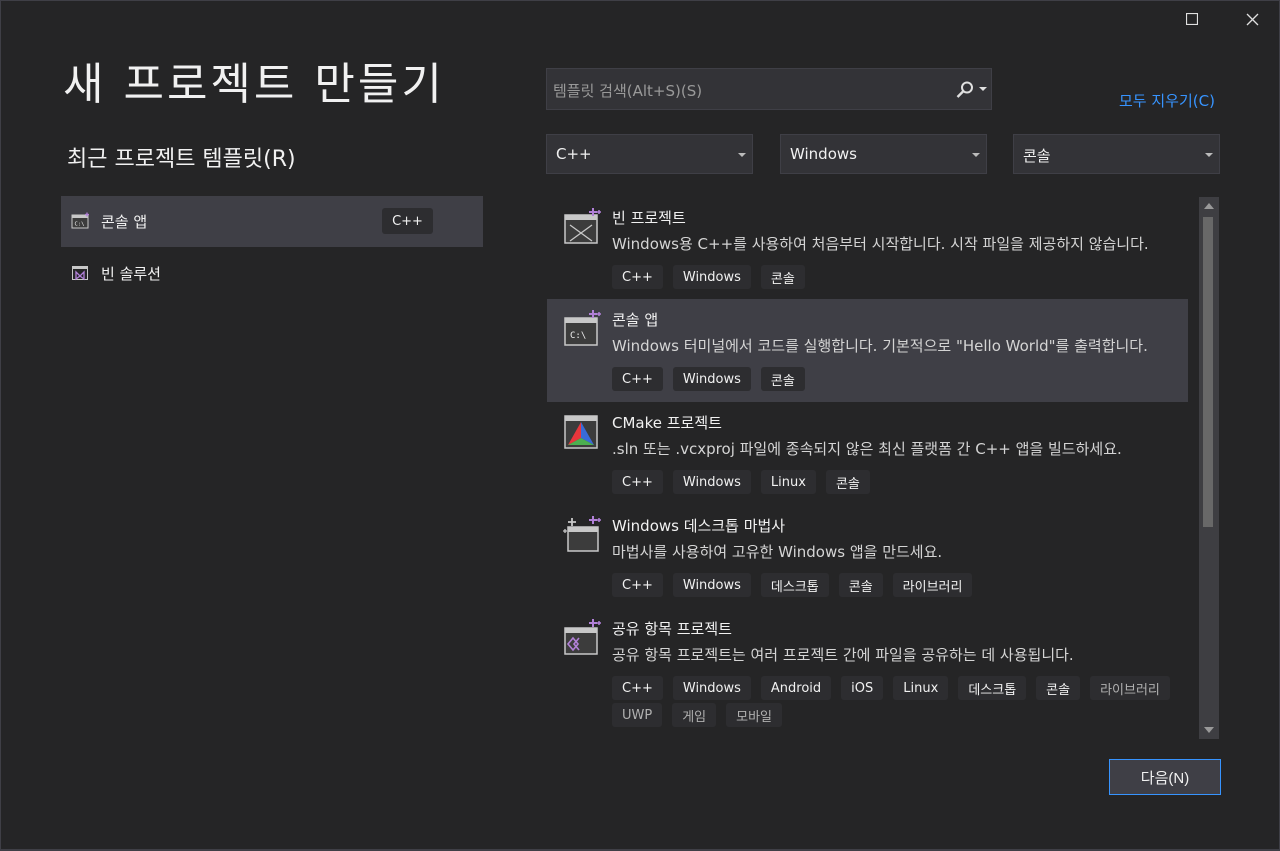 The height and width of the screenshot is (851, 1280). What do you see at coordinates (635, 320) in the screenshot?
I see `template-name: 콘솔 앱` at bounding box center [635, 320].